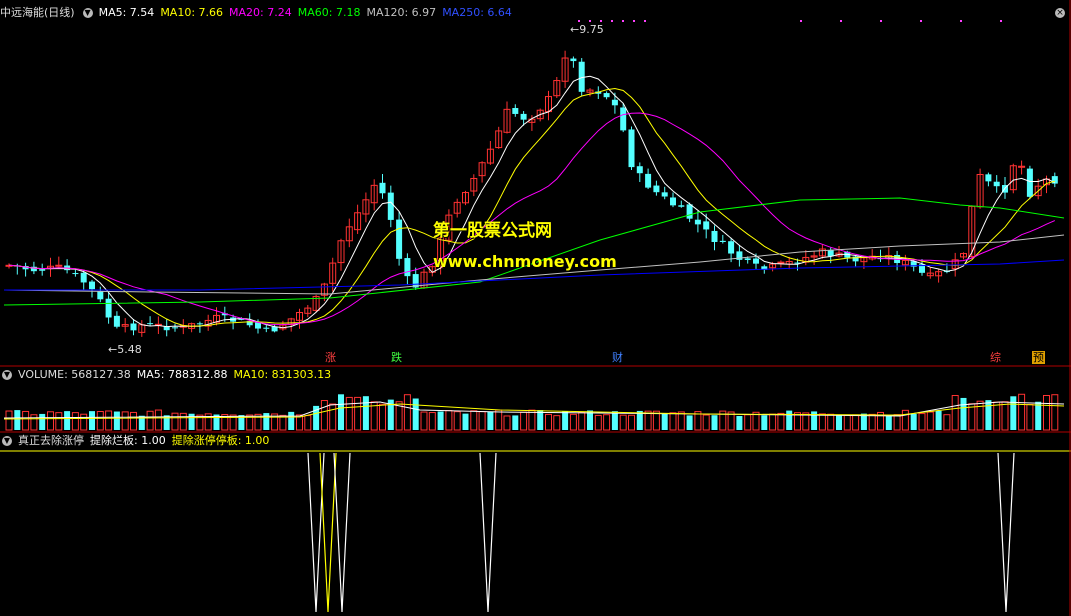 The image size is (1071, 616). I want to click on marker-zong: 综, so click(995, 357).